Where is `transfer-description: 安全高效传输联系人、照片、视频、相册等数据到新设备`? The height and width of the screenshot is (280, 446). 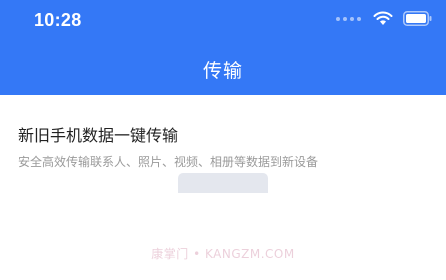 transfer-description: 安全高效传输联系人、照片、视频、相册等数据到新设备 is located at coordinates (168, 162).